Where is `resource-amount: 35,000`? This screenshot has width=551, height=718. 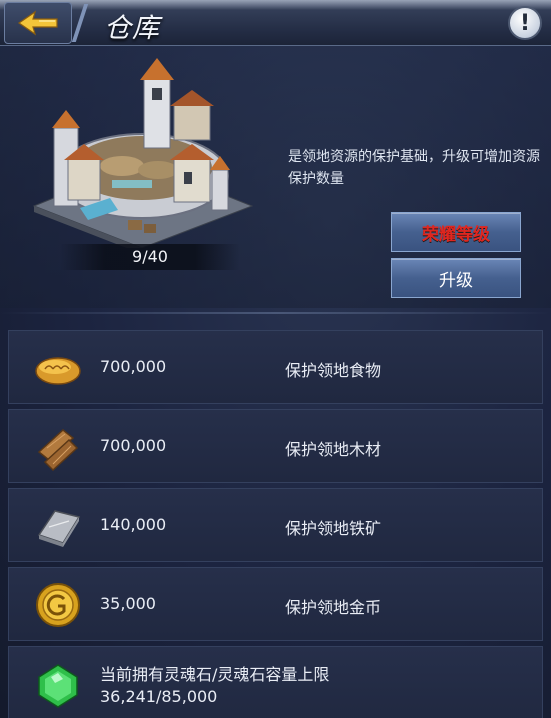
resource-amount: 35,000 is located at coordinates (128, 603).